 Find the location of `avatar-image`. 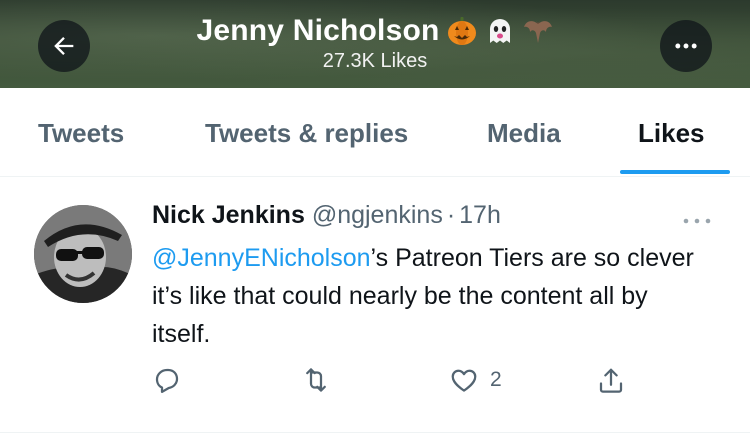

avatar-image is located at coordinates (83, 254).